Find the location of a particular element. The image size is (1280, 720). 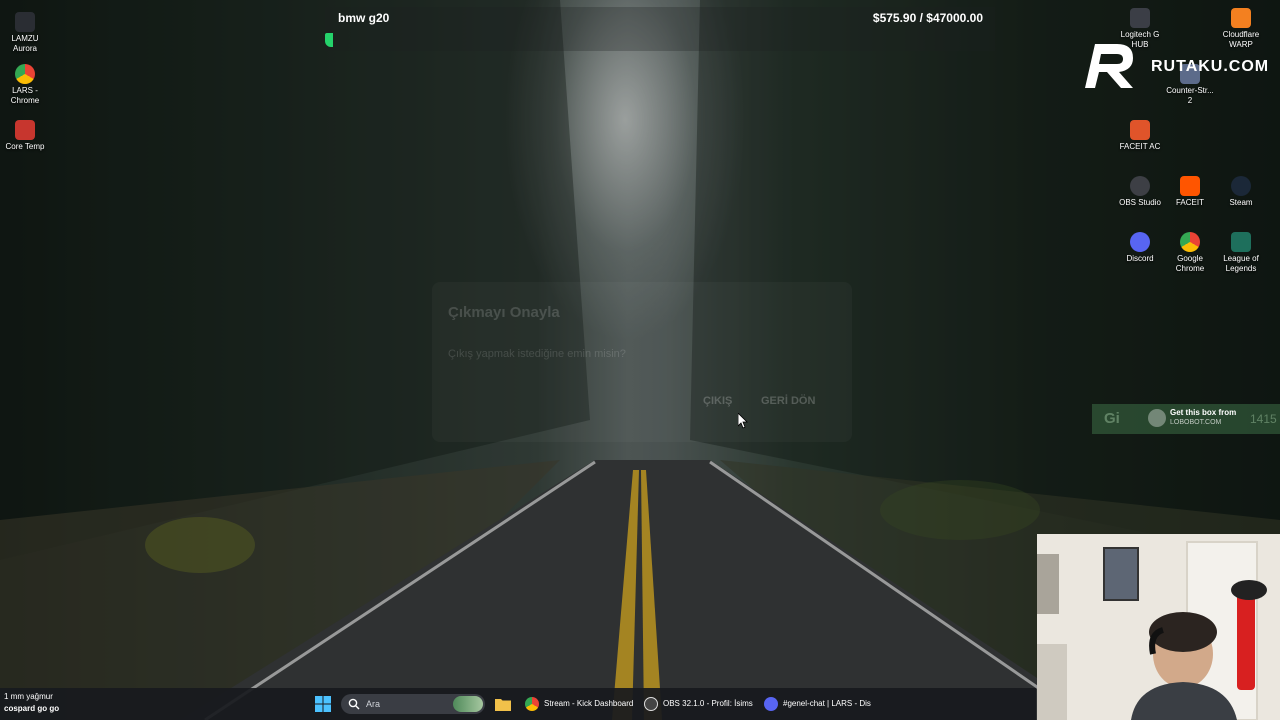

desktop-icon-label: Steam is located at coordinates (1241, 202).